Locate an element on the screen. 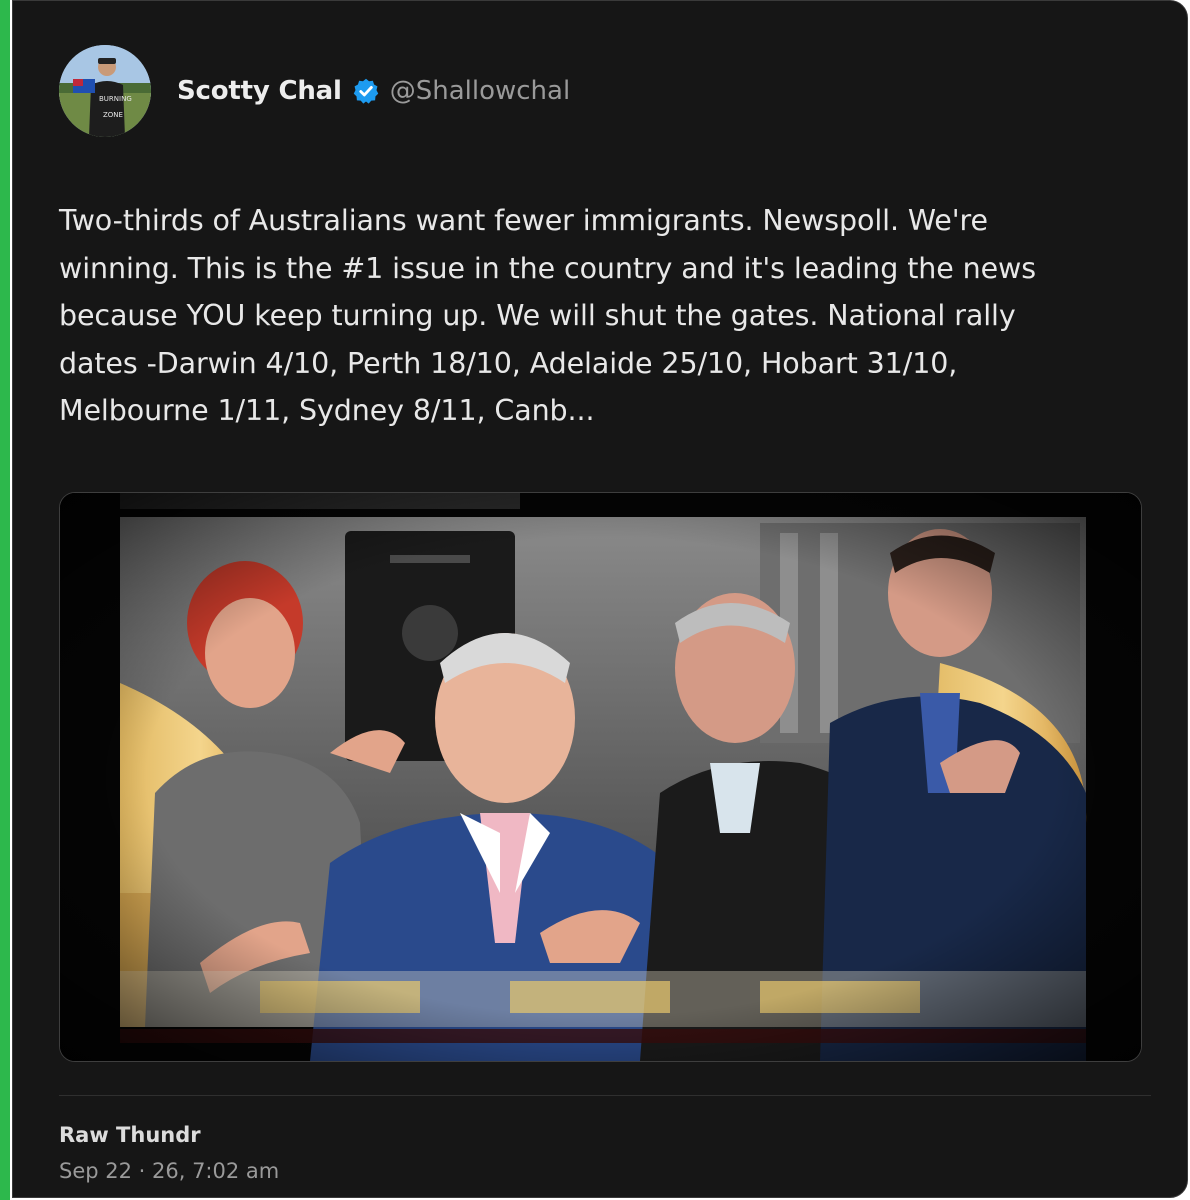 This screenshot has width=1190, height=1200. avatar: BURNING ZONE is located at coordinates (105, 91).